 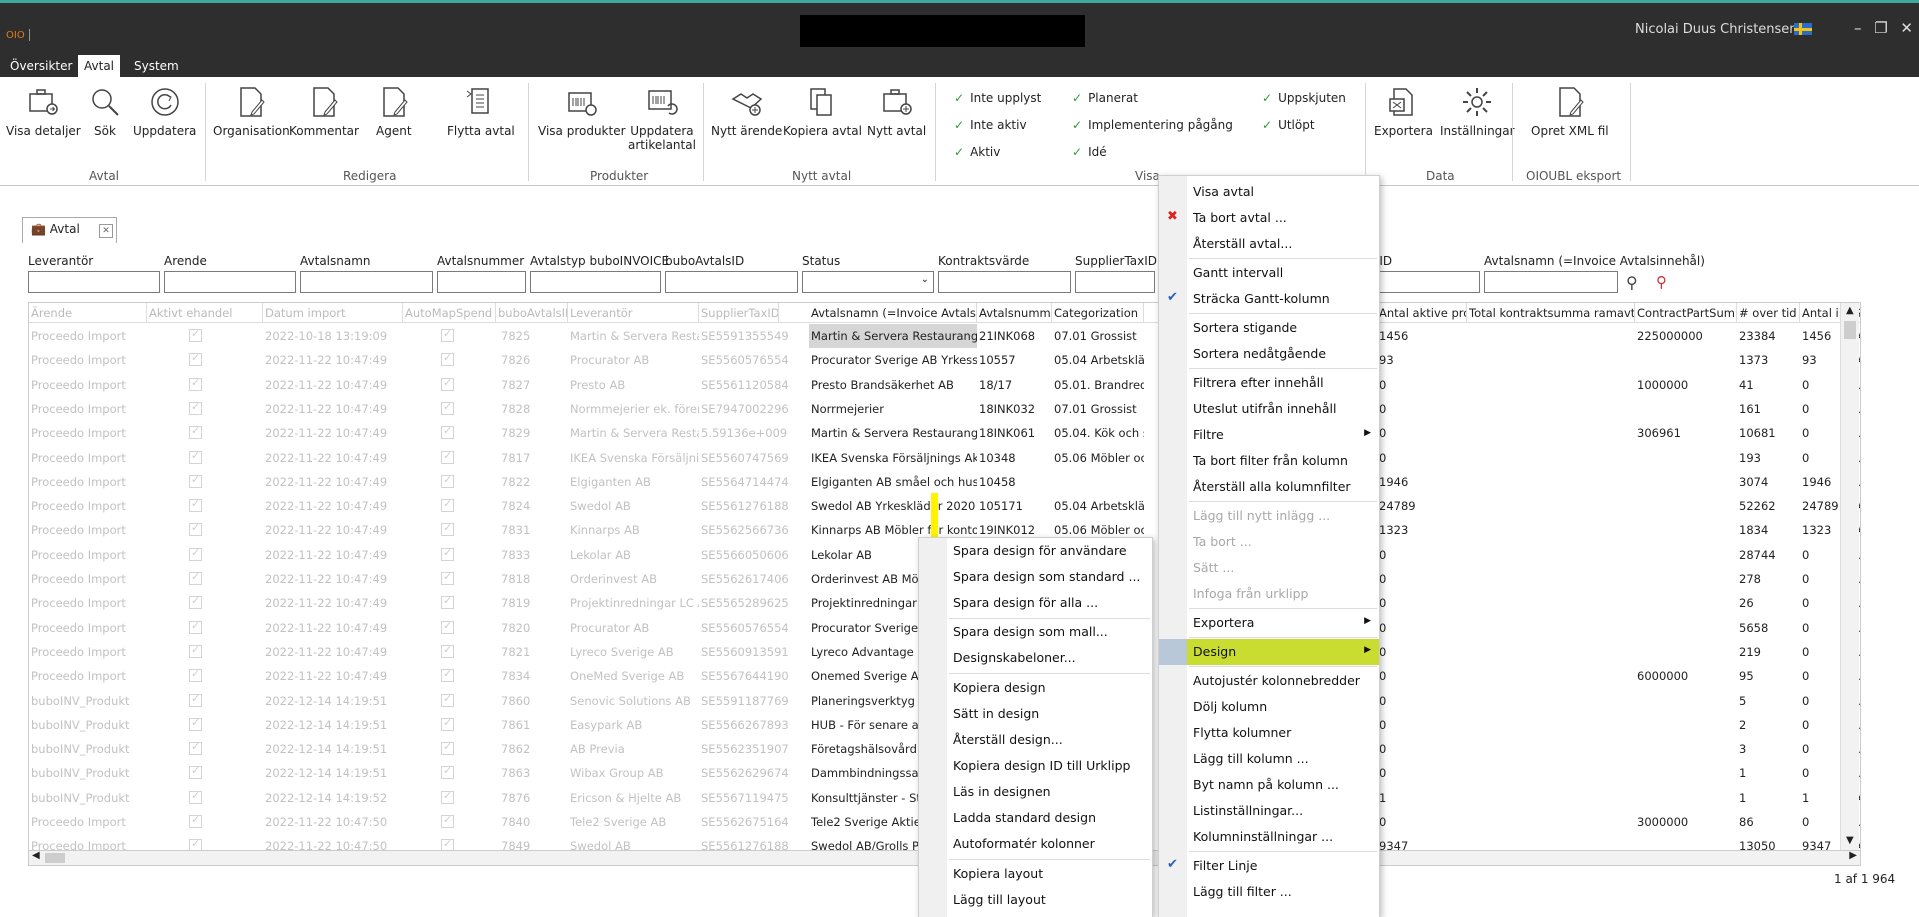 What do you see at coordinates (633, 385) in the screenshot?
I see `table-cell: Presto AB` at bounding box center [633, 385].